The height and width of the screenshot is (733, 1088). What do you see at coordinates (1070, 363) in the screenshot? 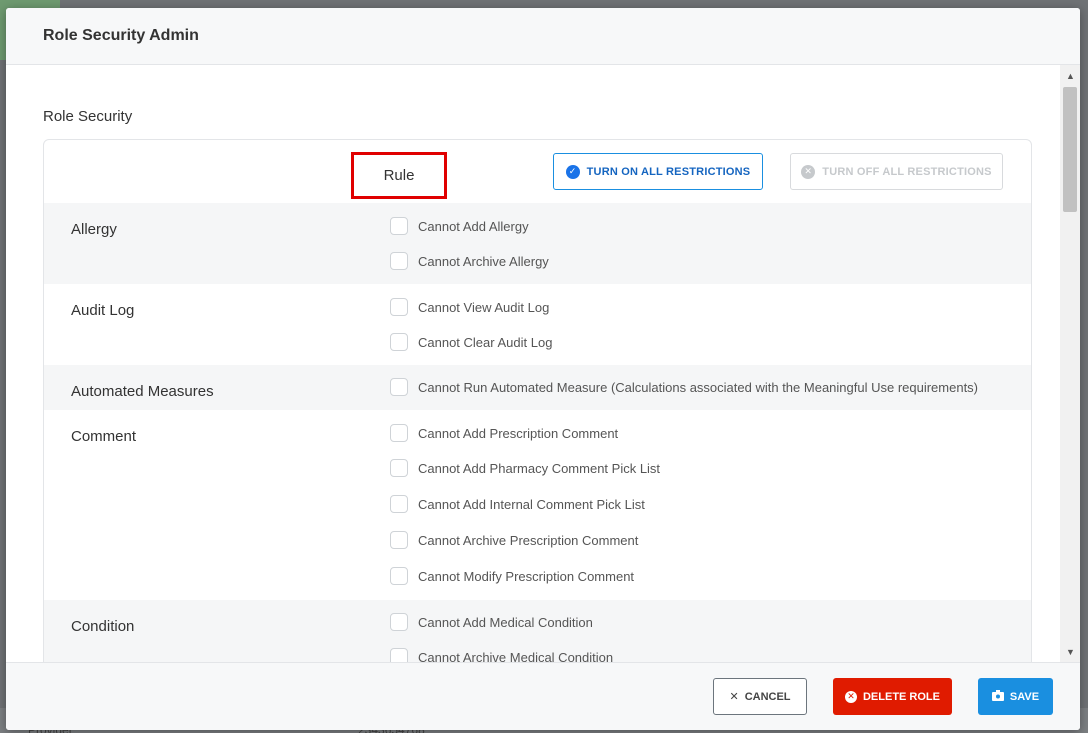
I see `modal-scrollbar: ▲ ▼` at bounding box center [1070, 363].